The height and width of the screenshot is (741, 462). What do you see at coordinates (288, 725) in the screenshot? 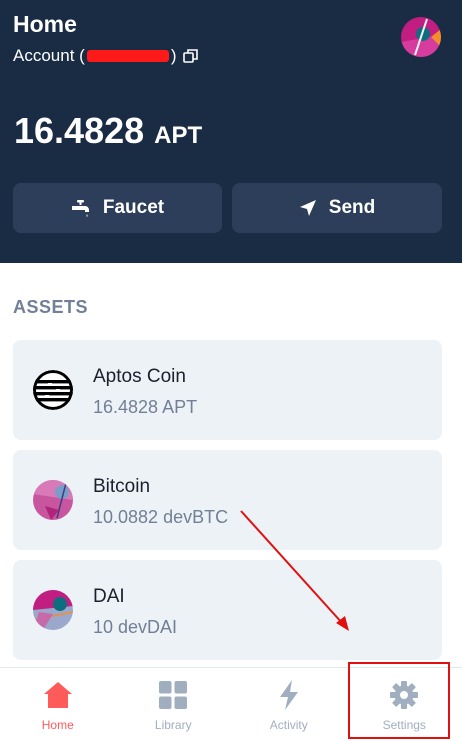
I see `nav-label-activity: Activity` at bounding box center [288, 725].